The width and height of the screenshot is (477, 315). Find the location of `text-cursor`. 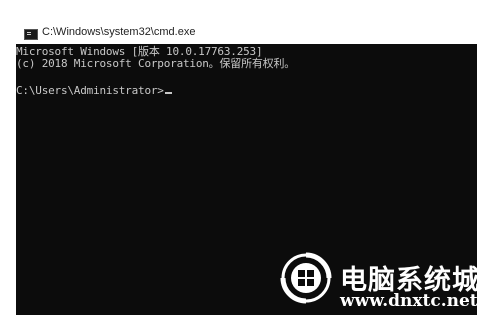

text-cursor is located at coordinates (168, 93).